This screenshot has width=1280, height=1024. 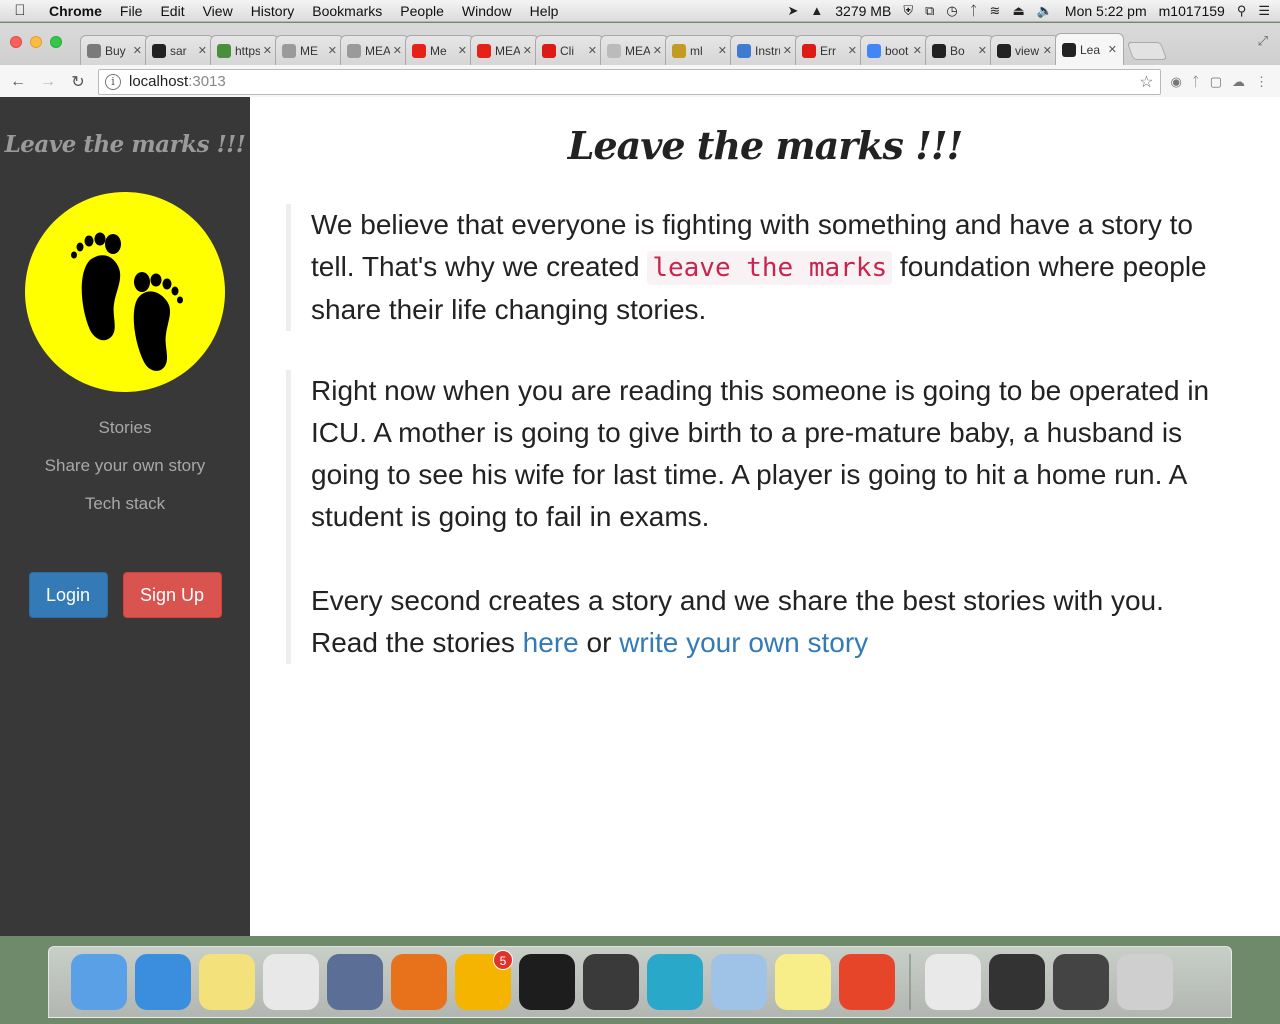 I want to click on memory-indicator: 3279 MB, so click(x=863, y=11).